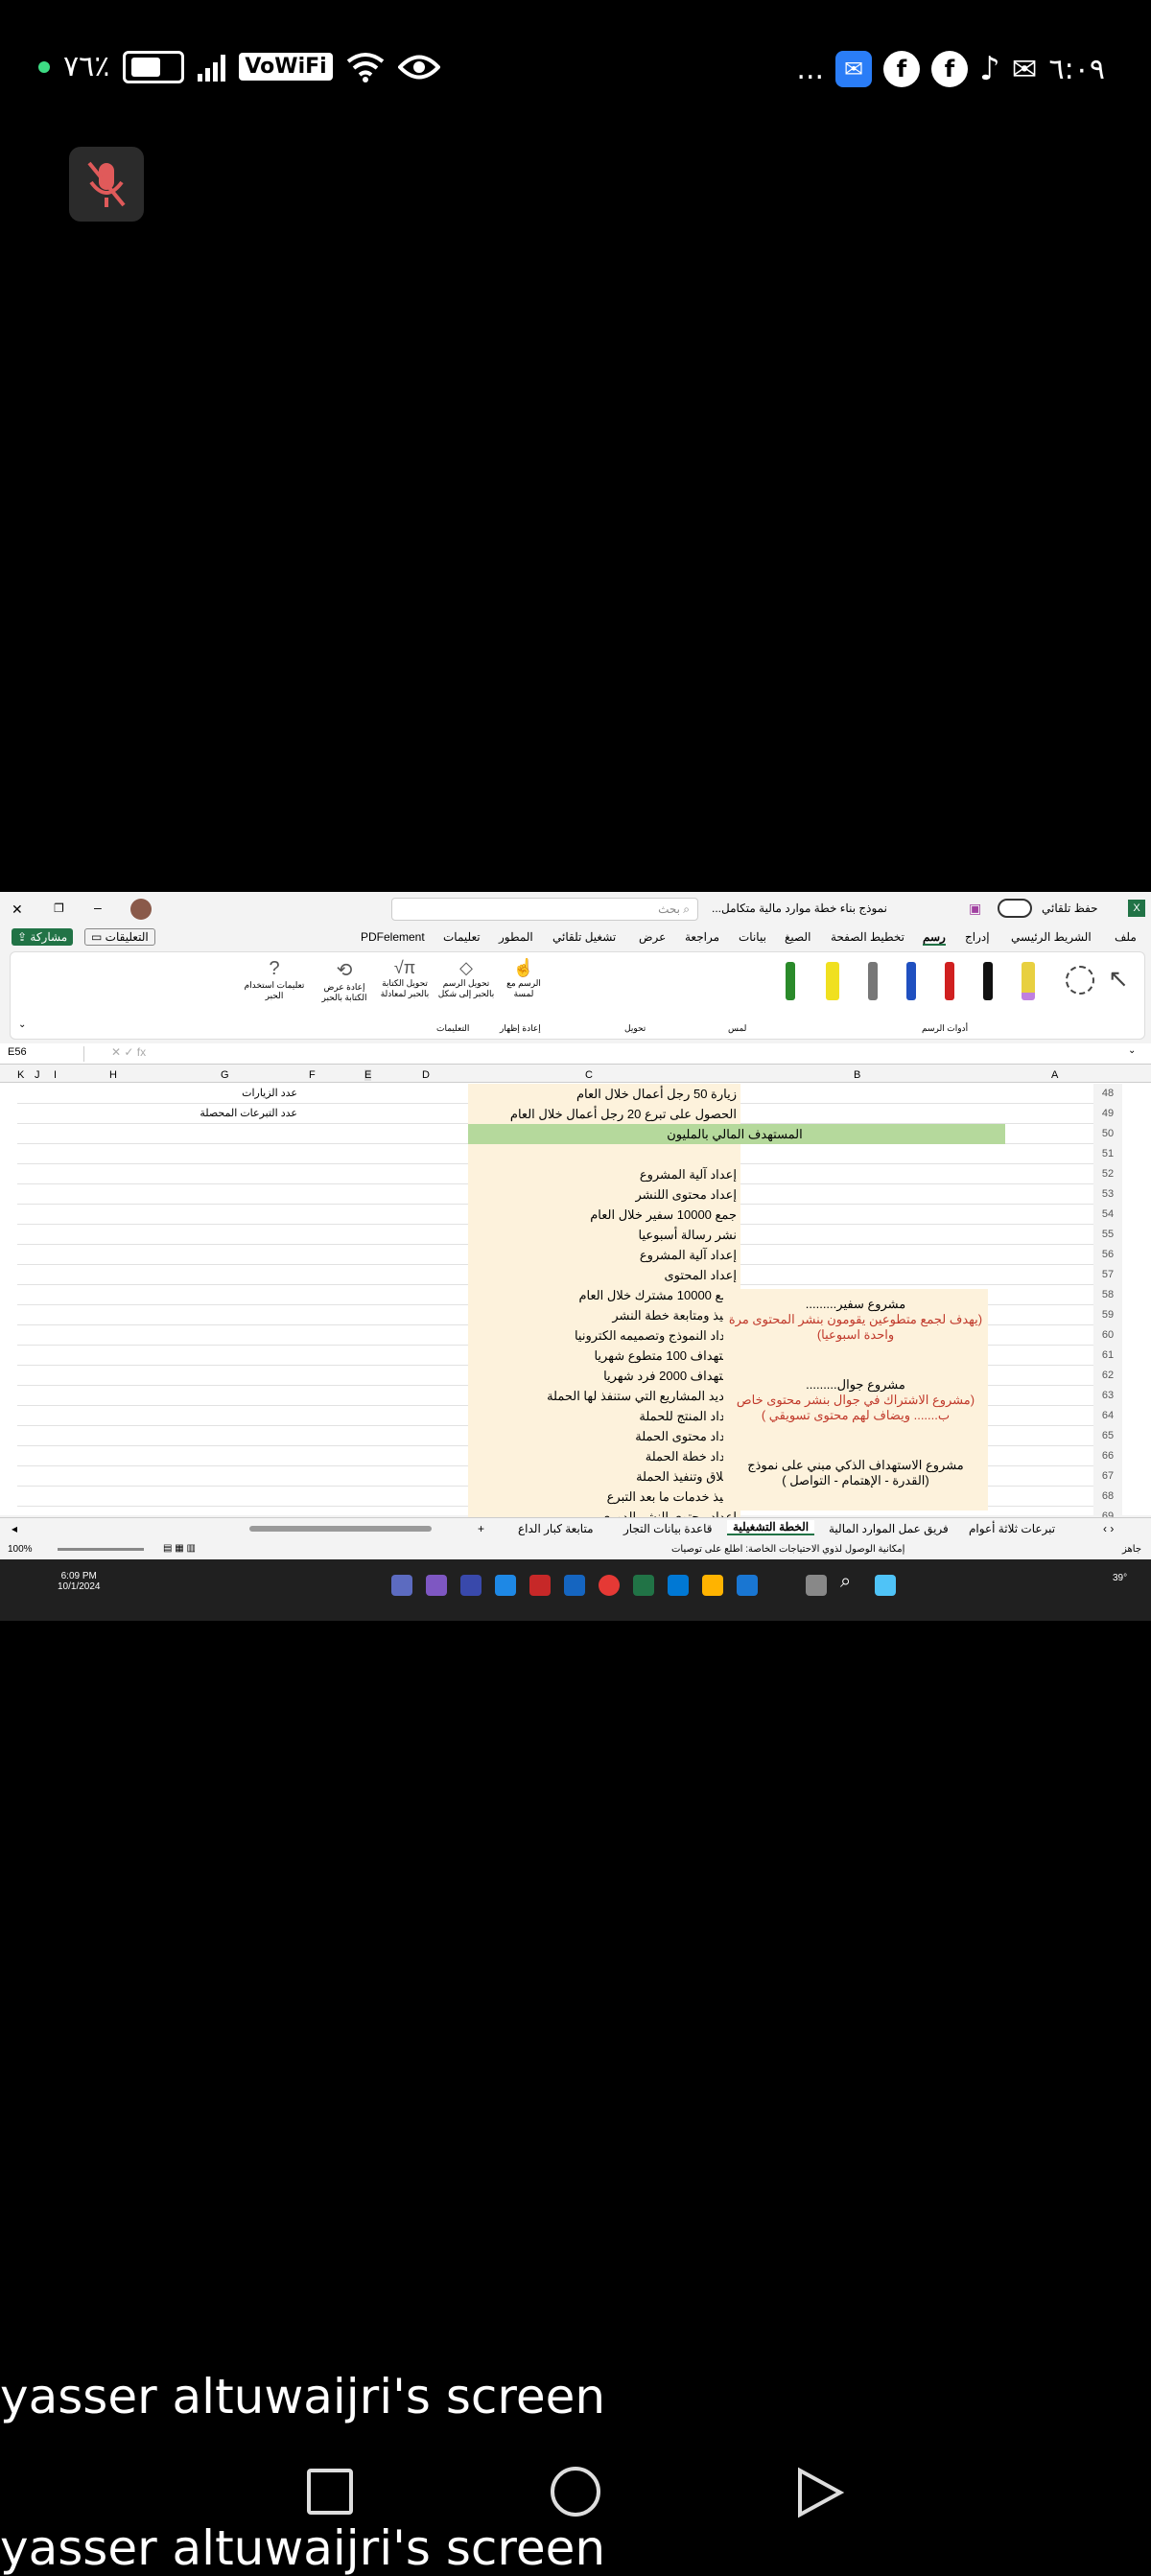  Describe the element at coordinates (540, 1585) in the screenshot. I see `powerpoint-icon` at that location.